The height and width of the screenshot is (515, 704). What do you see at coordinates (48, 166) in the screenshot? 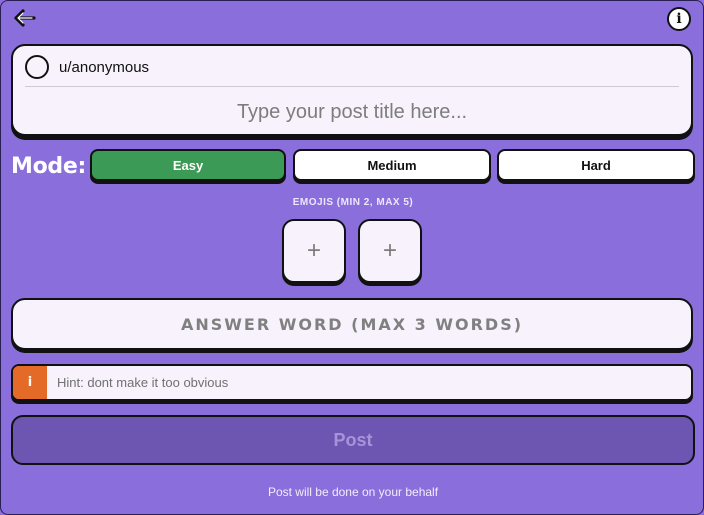
I see `mode-label: Mode:` at bounding box center [48, 166].